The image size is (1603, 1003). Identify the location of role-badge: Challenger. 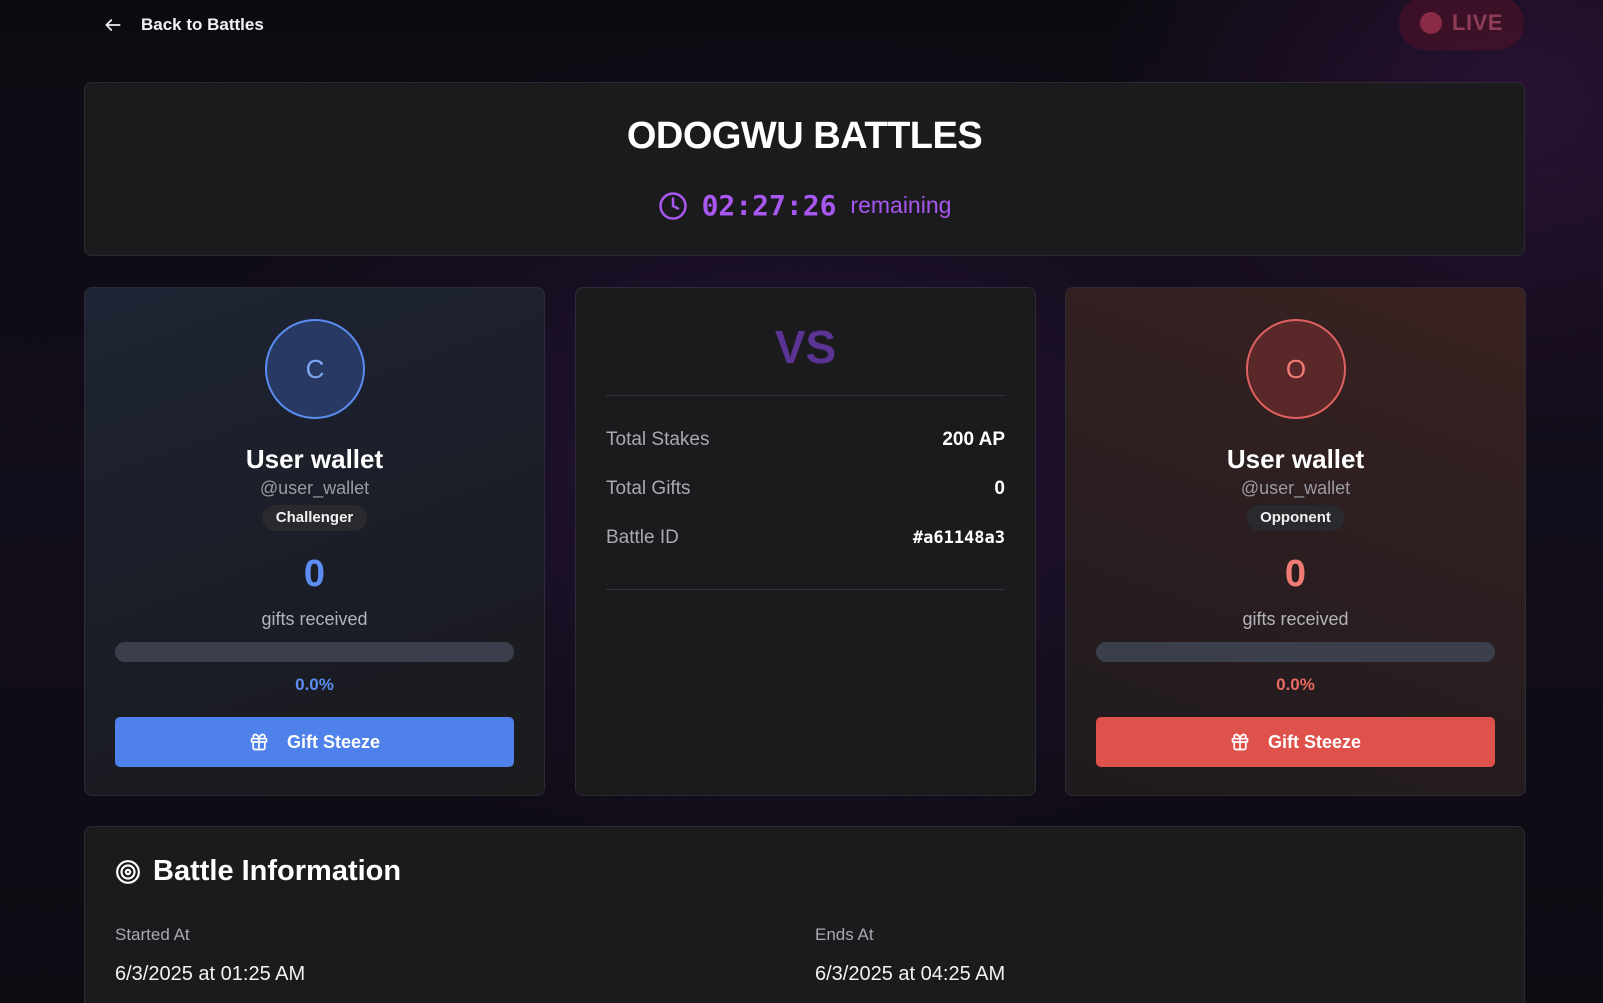
(314, 518).